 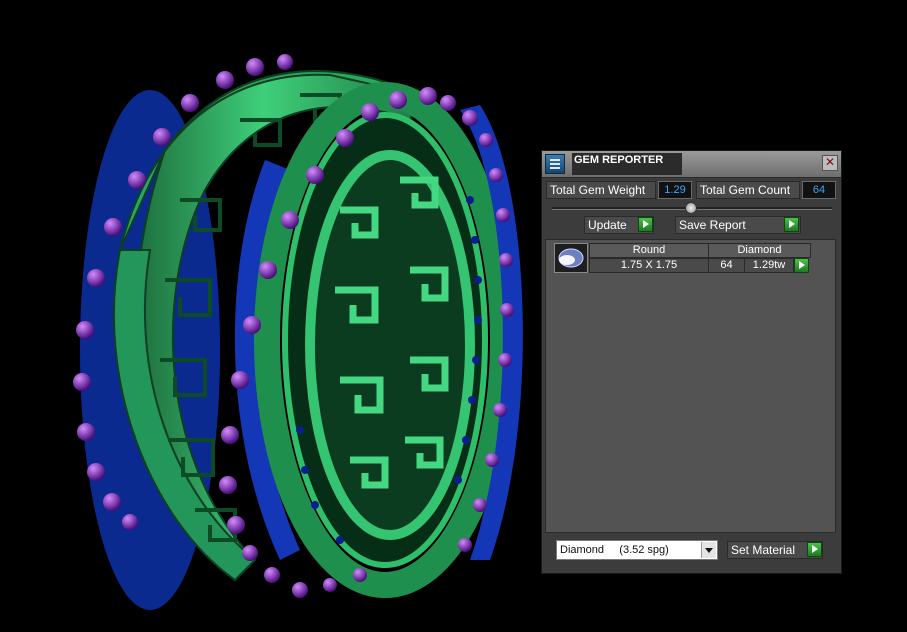 What do you see at coordinates (649, 250) in the screenshot?
I see `gem-shape-cell: Round` at bounding box center [649, 250].